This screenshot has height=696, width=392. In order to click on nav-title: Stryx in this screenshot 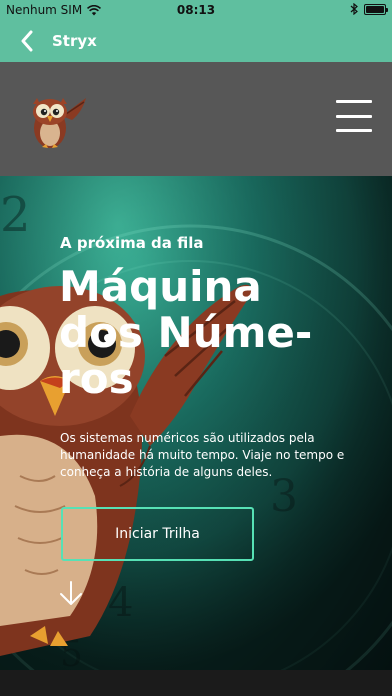, I will do `click(74, 41)`.